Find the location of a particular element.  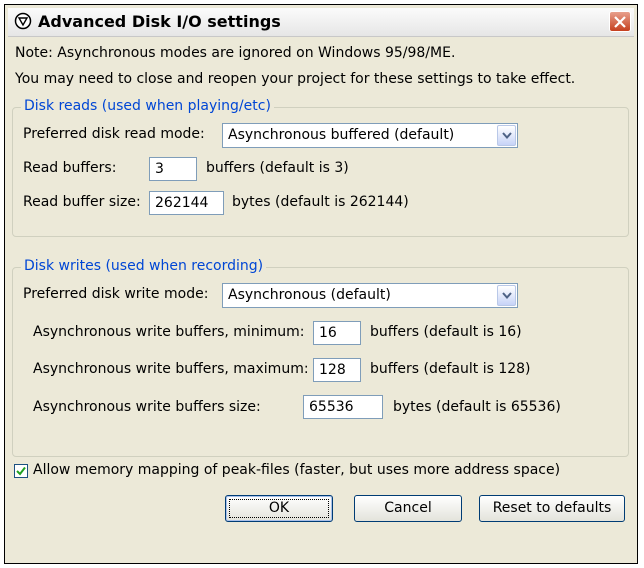

read-buffers-label: Read buffers: is located at coordinates (70, 168).